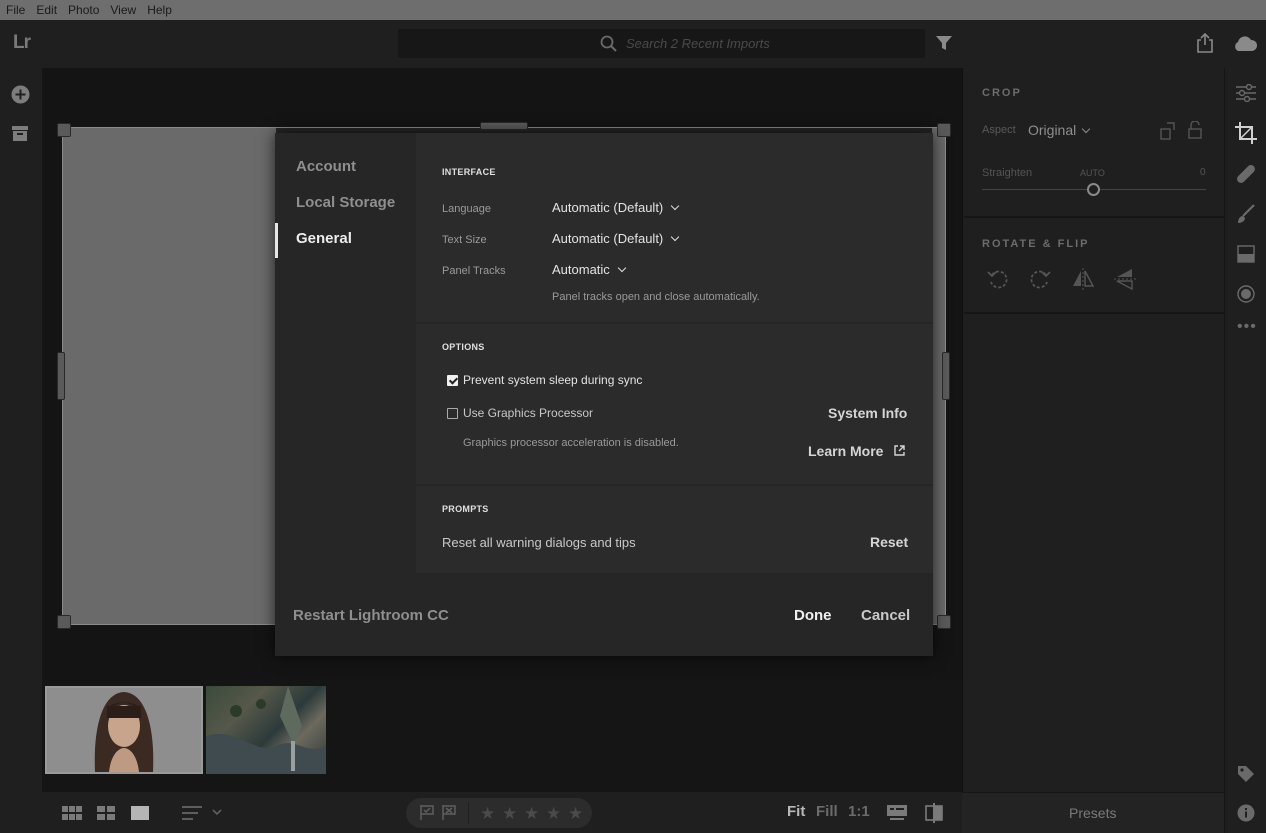  Describe the element at coordinates (1246, 294) in the screenshot. I see `radial-gradient-icon` at that location.